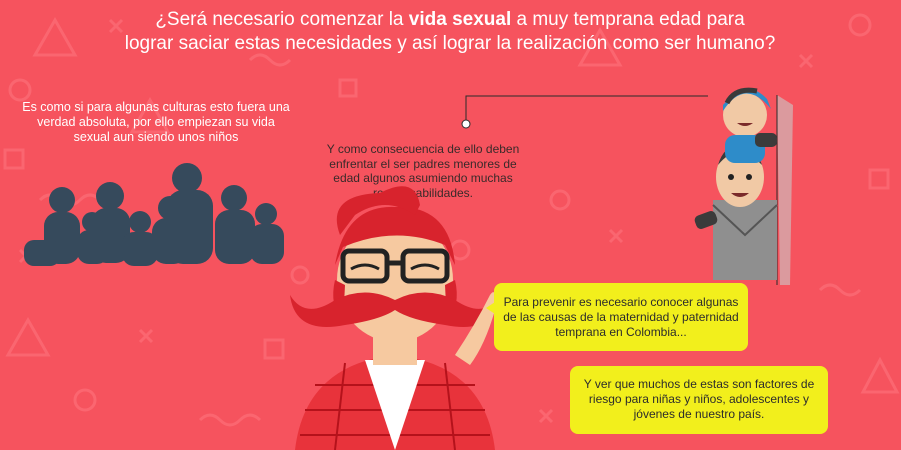  Describe the element at coordinates (492, 308) in the screenshot. I see `bubble1-tail` at that location.